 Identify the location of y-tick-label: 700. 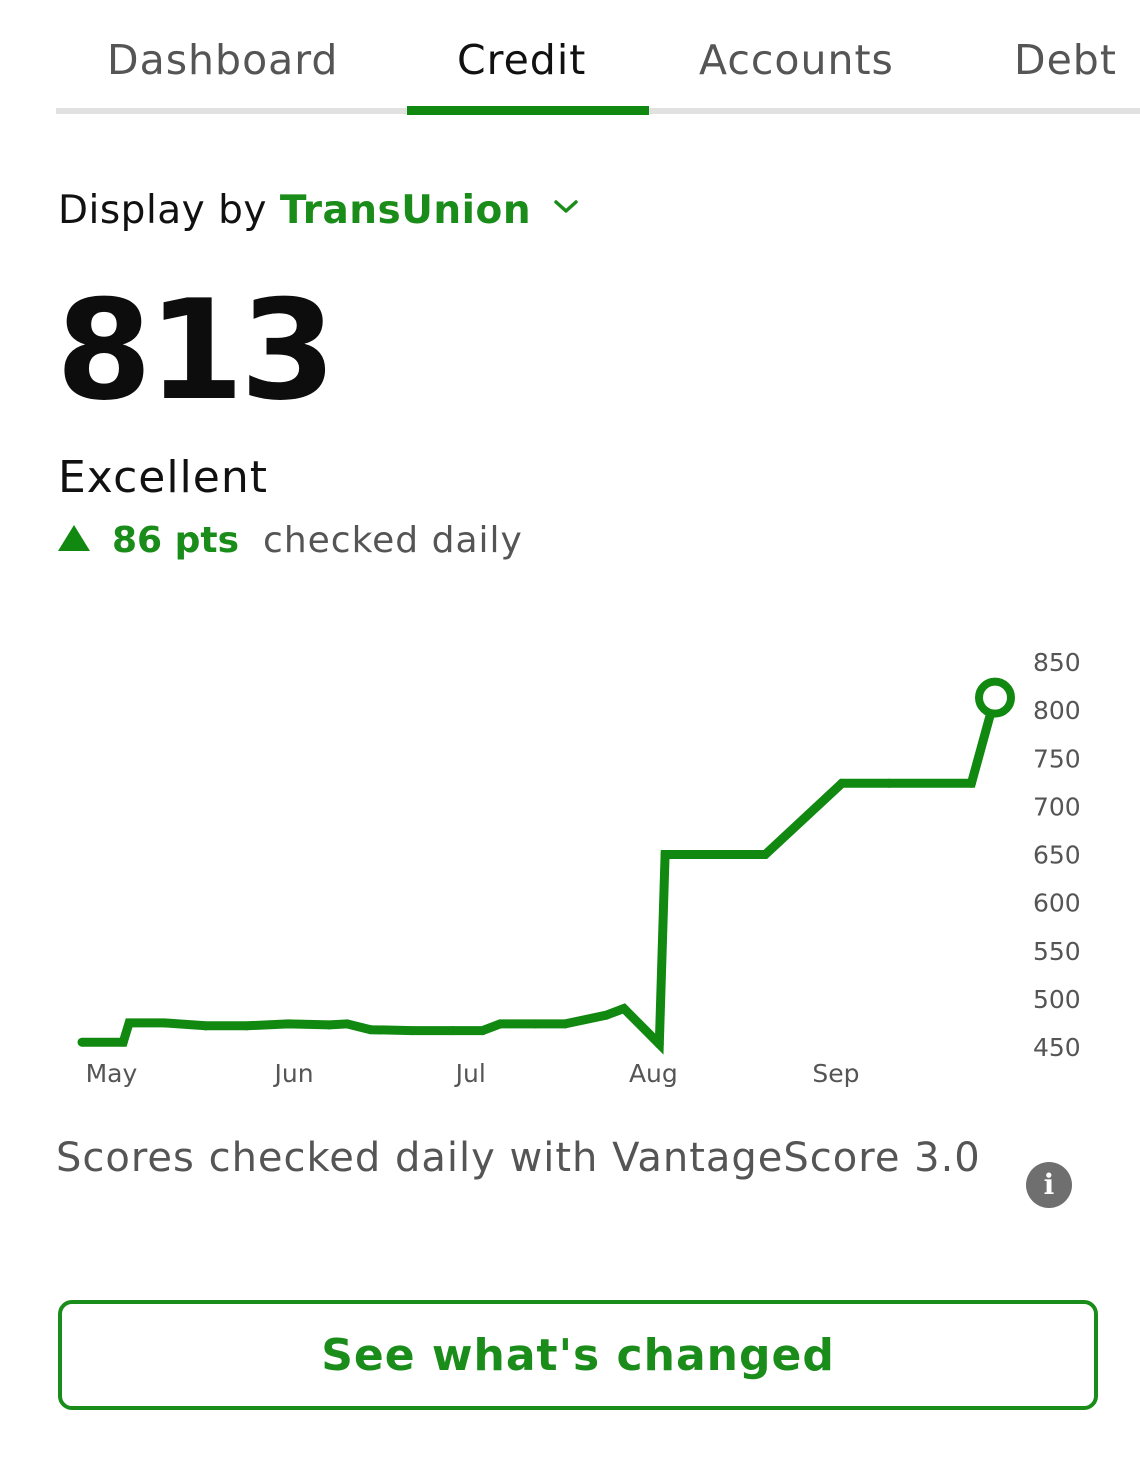
(1057, 806).